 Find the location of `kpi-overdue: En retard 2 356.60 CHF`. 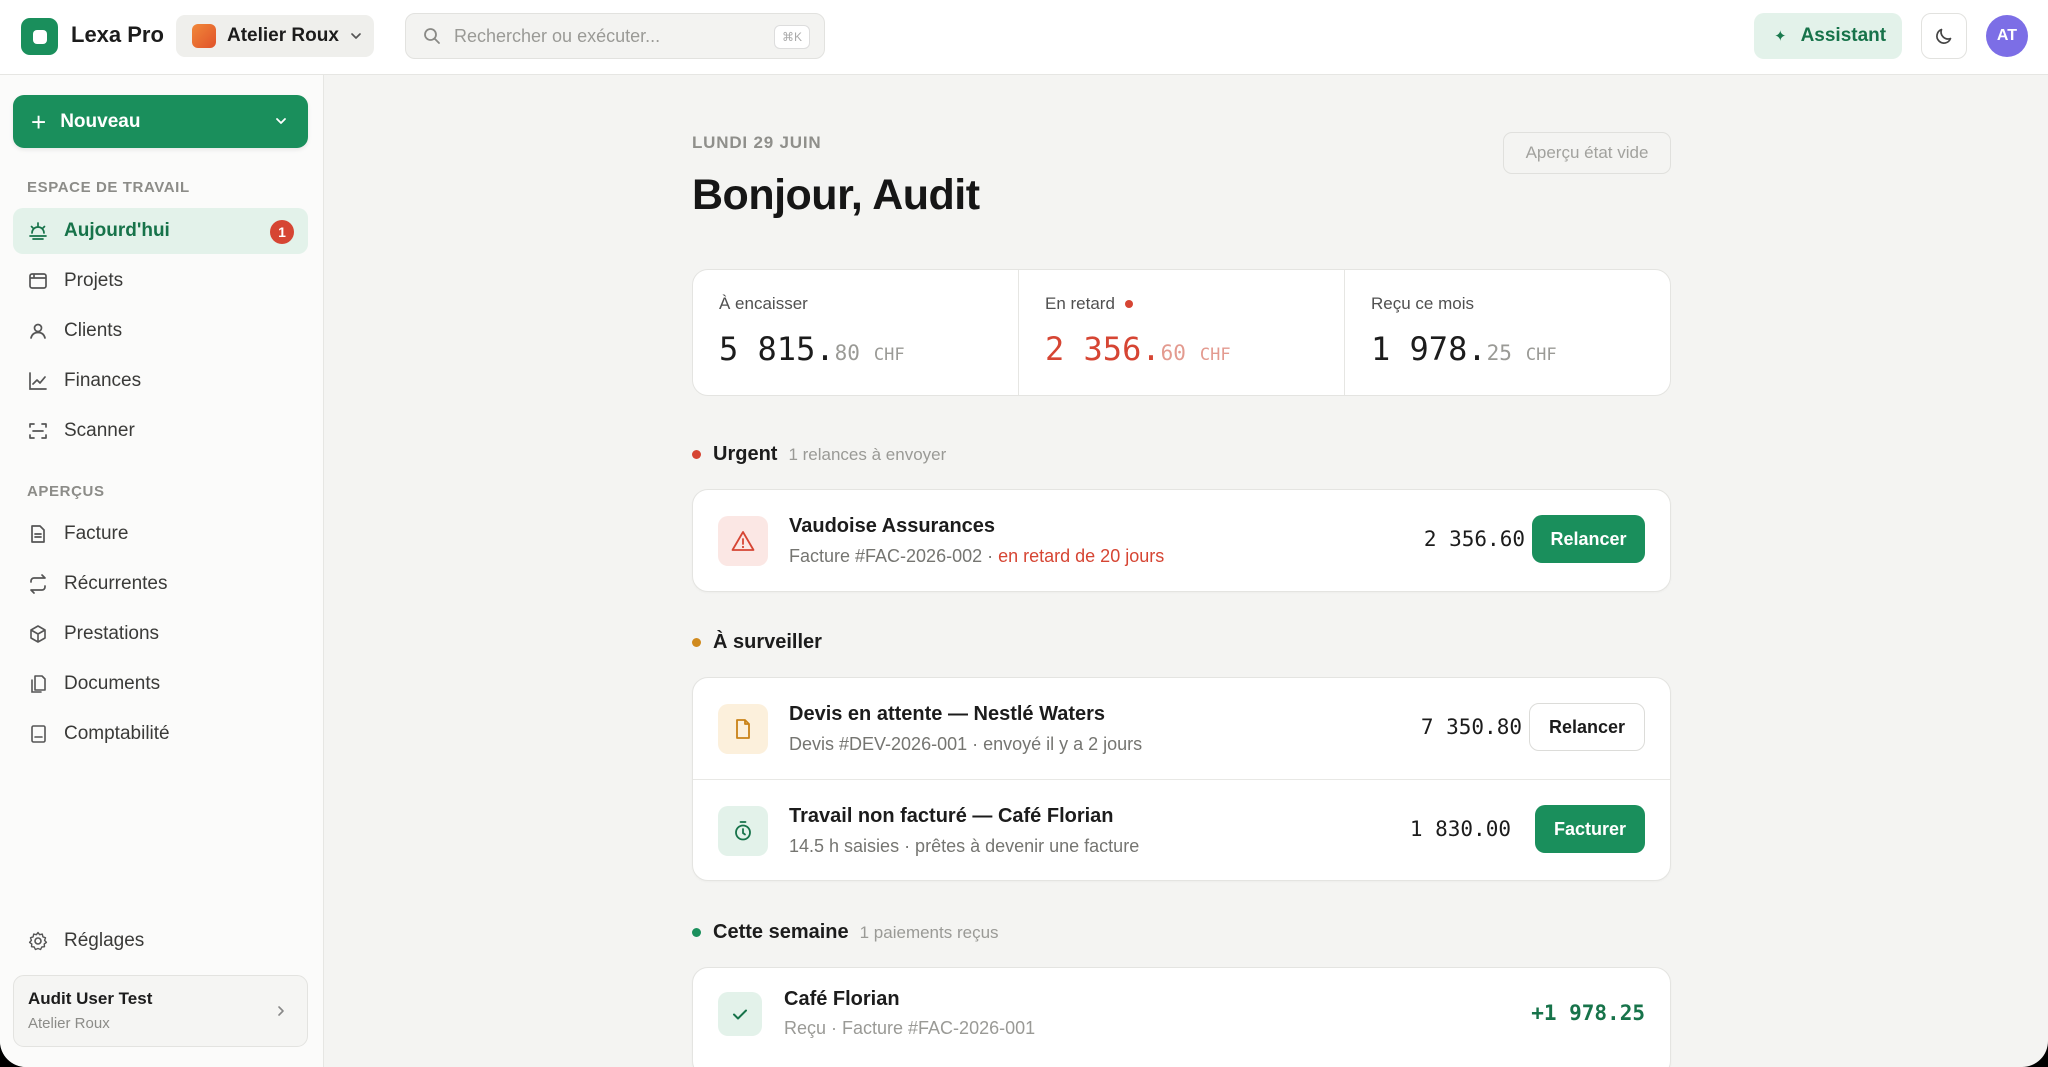

kpi-overdue: En retard 2 356.60 CHF is located at coordinates (1181, 332).